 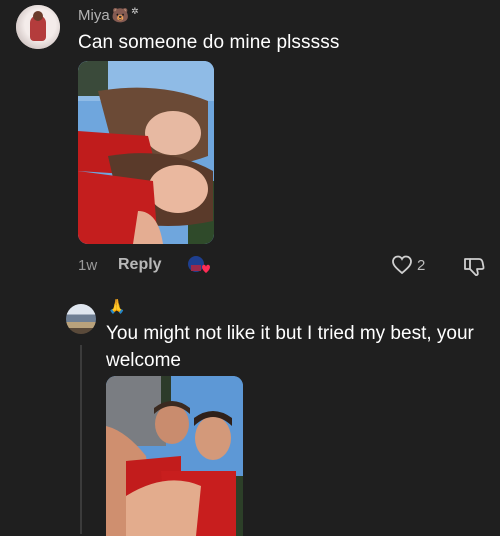 I want to click on reply-photo, so click(x=174, y=456).